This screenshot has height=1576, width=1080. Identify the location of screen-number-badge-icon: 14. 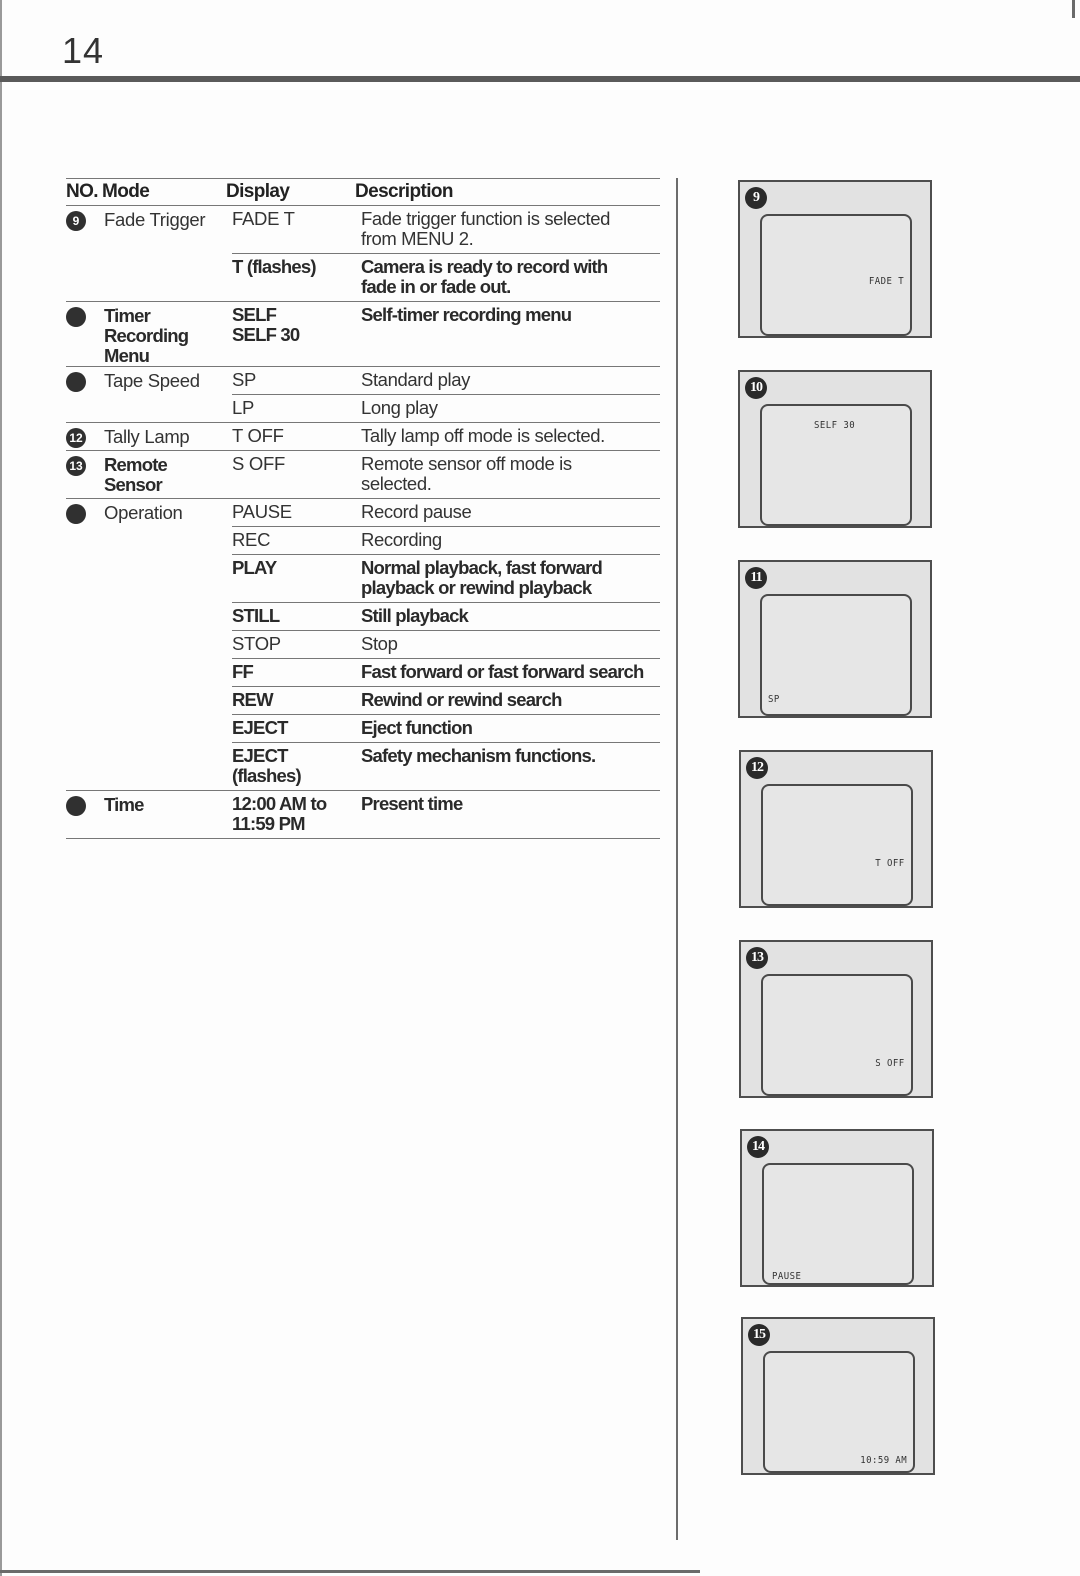
(758, 1147).